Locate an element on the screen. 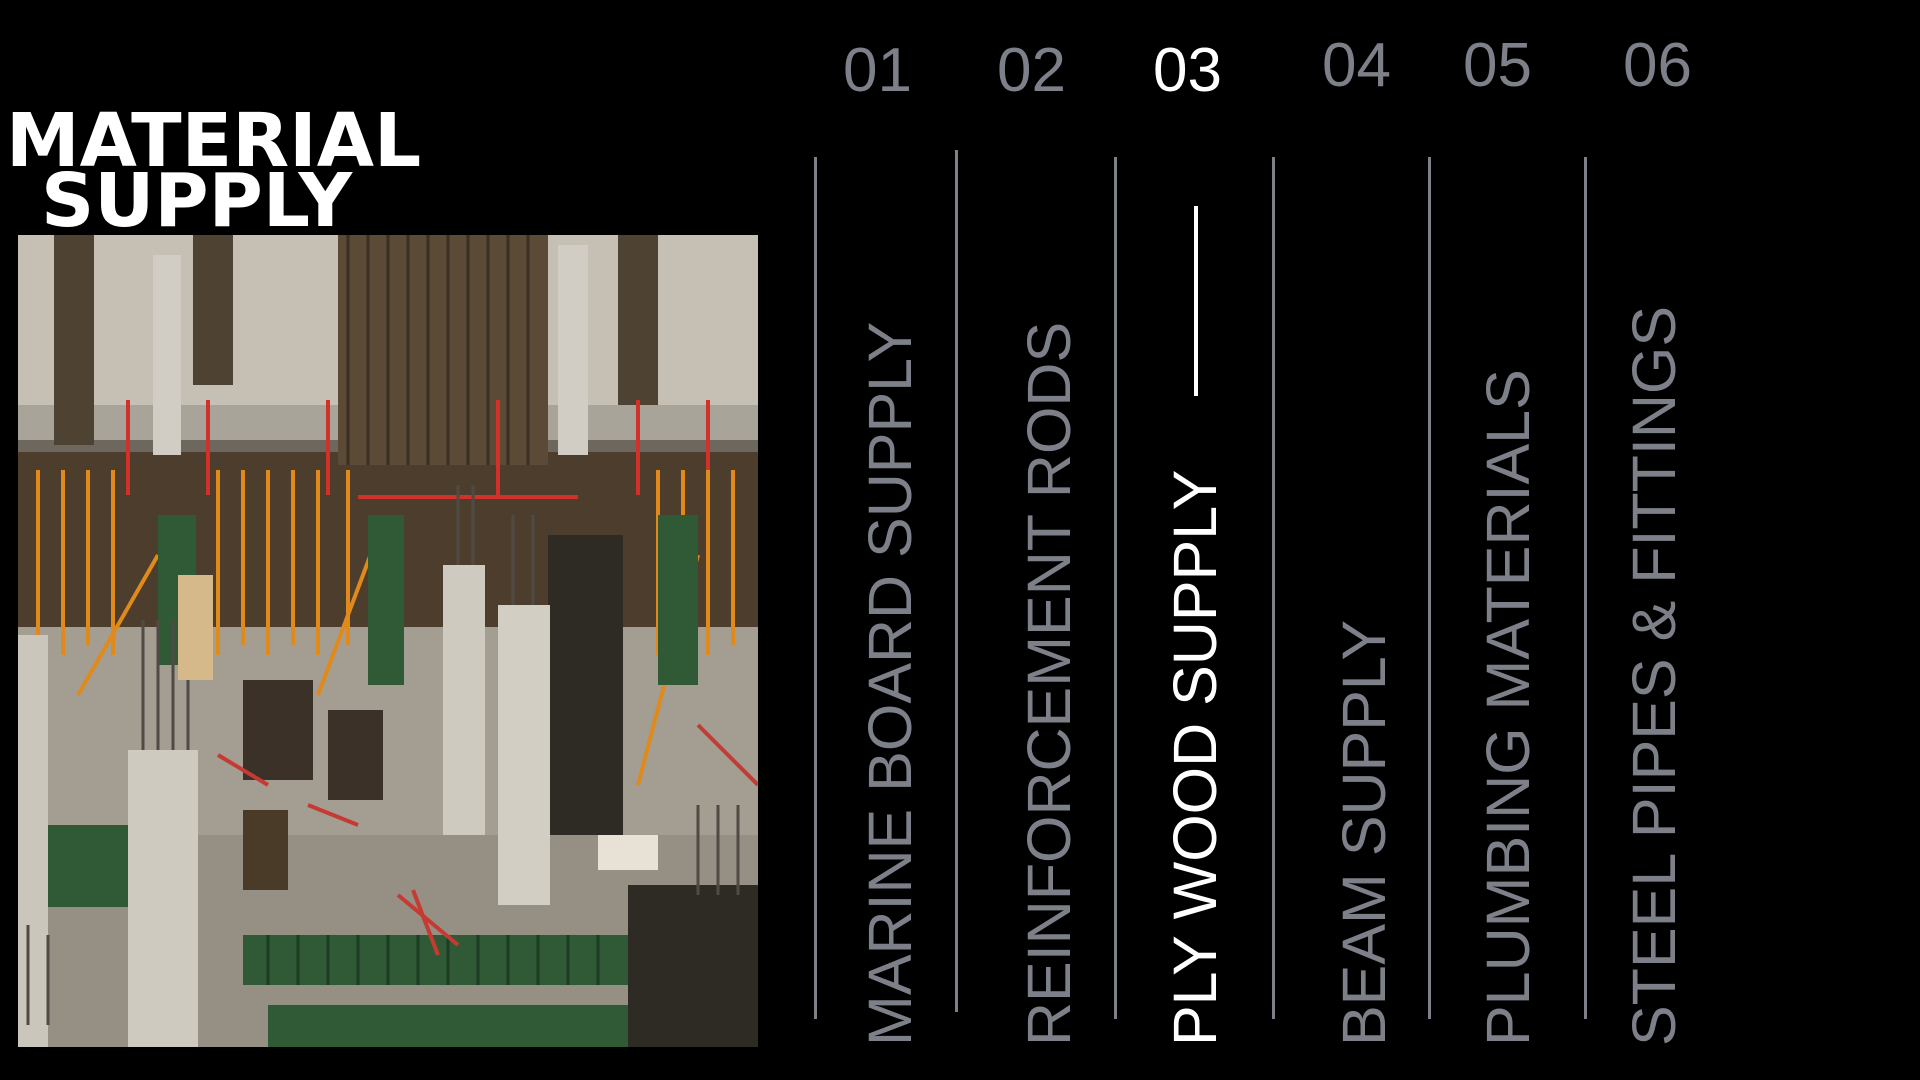 Image resolution: width=1920 pixels, height=1080 pixels. active-item-indicator is located at coordinates (1196, 301).